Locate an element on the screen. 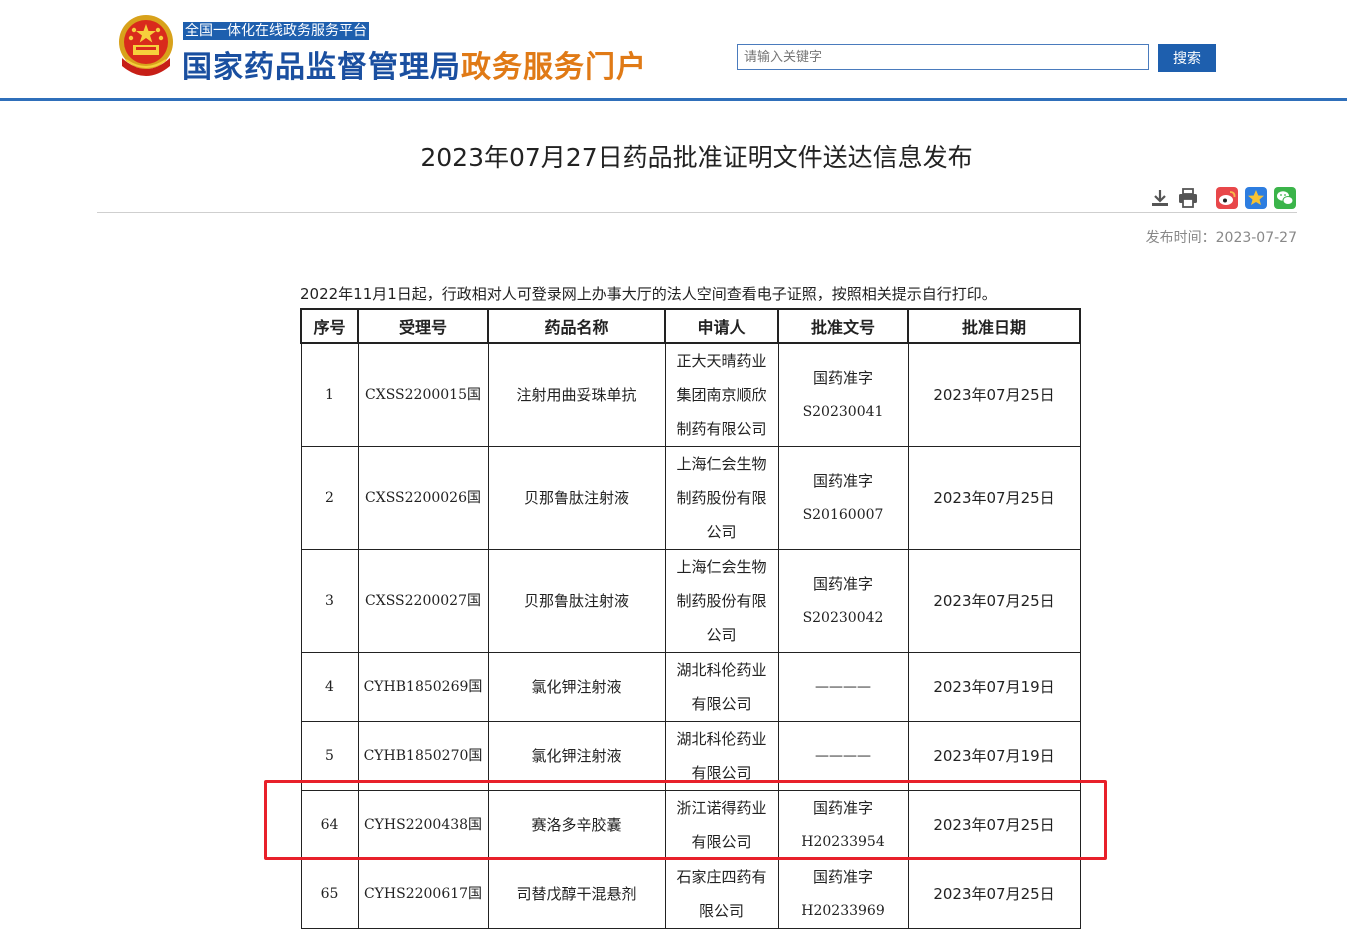 Image resolution: width=1347 pixels, height=931 pixels. brand-sub: 政务服务门户 is located at coordinates (554, 67).